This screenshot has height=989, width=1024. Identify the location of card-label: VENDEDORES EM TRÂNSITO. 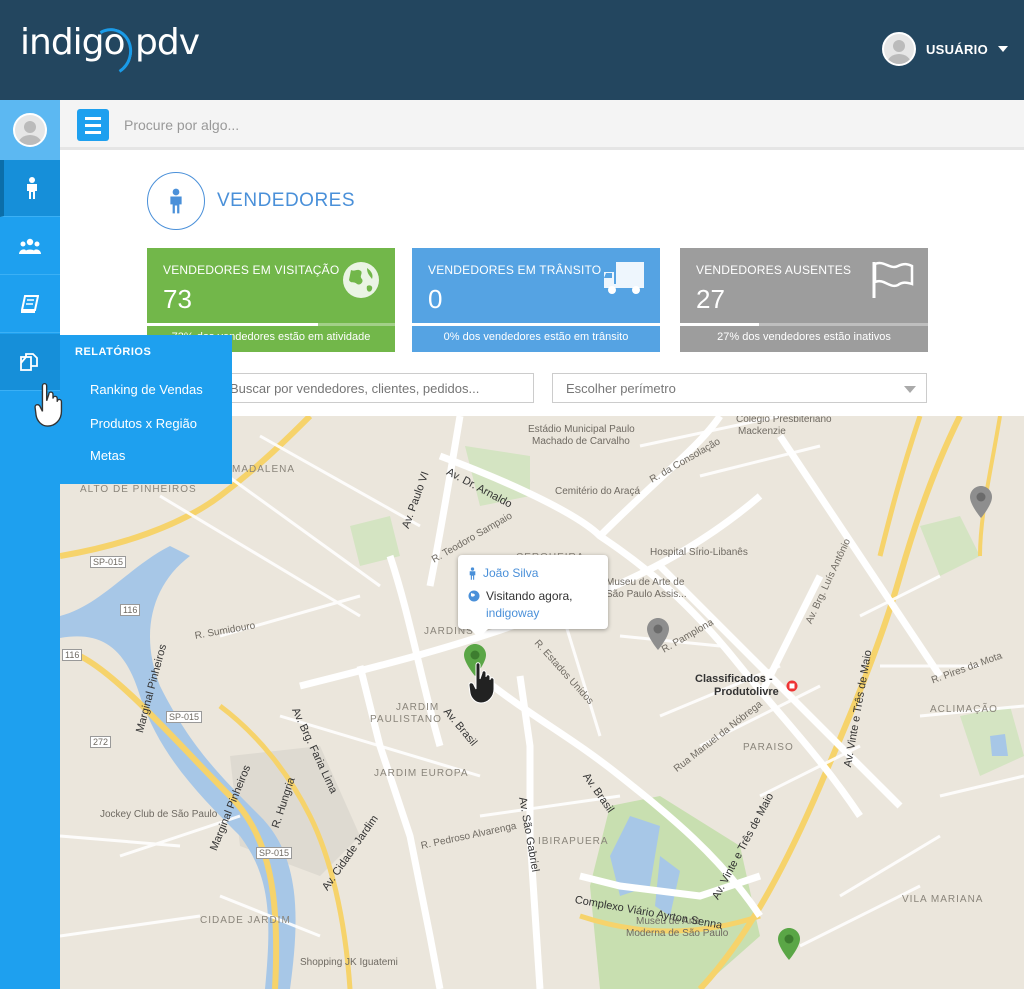
(515, 270).